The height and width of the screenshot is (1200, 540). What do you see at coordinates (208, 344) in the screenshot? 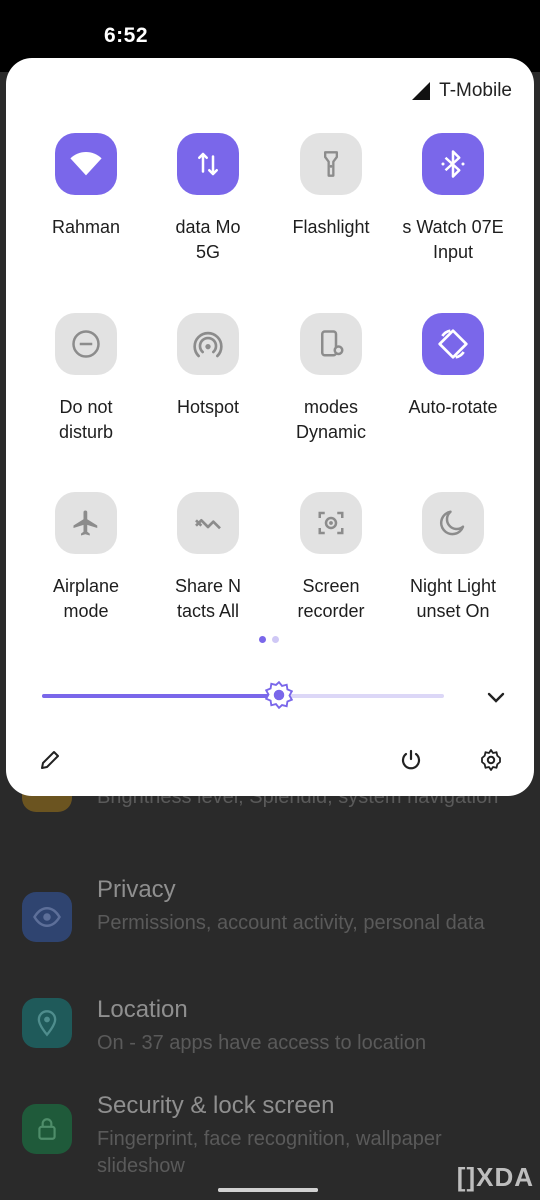
I see `hotspot-icon` at bounding box center [208, 344].